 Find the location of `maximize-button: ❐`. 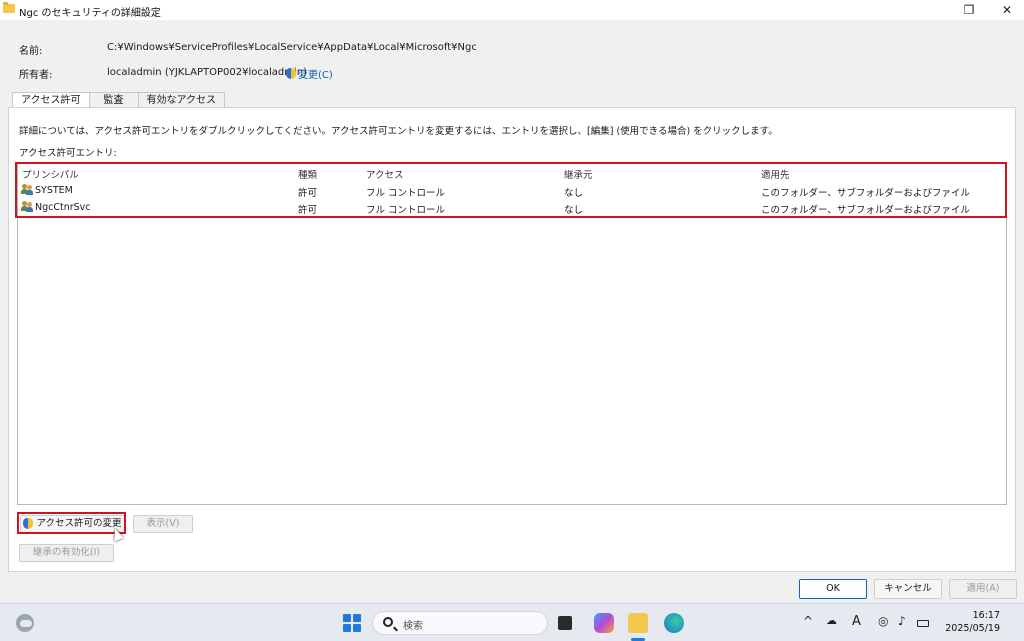

maximize-button: ❐ is located at coordinates (969, 10).